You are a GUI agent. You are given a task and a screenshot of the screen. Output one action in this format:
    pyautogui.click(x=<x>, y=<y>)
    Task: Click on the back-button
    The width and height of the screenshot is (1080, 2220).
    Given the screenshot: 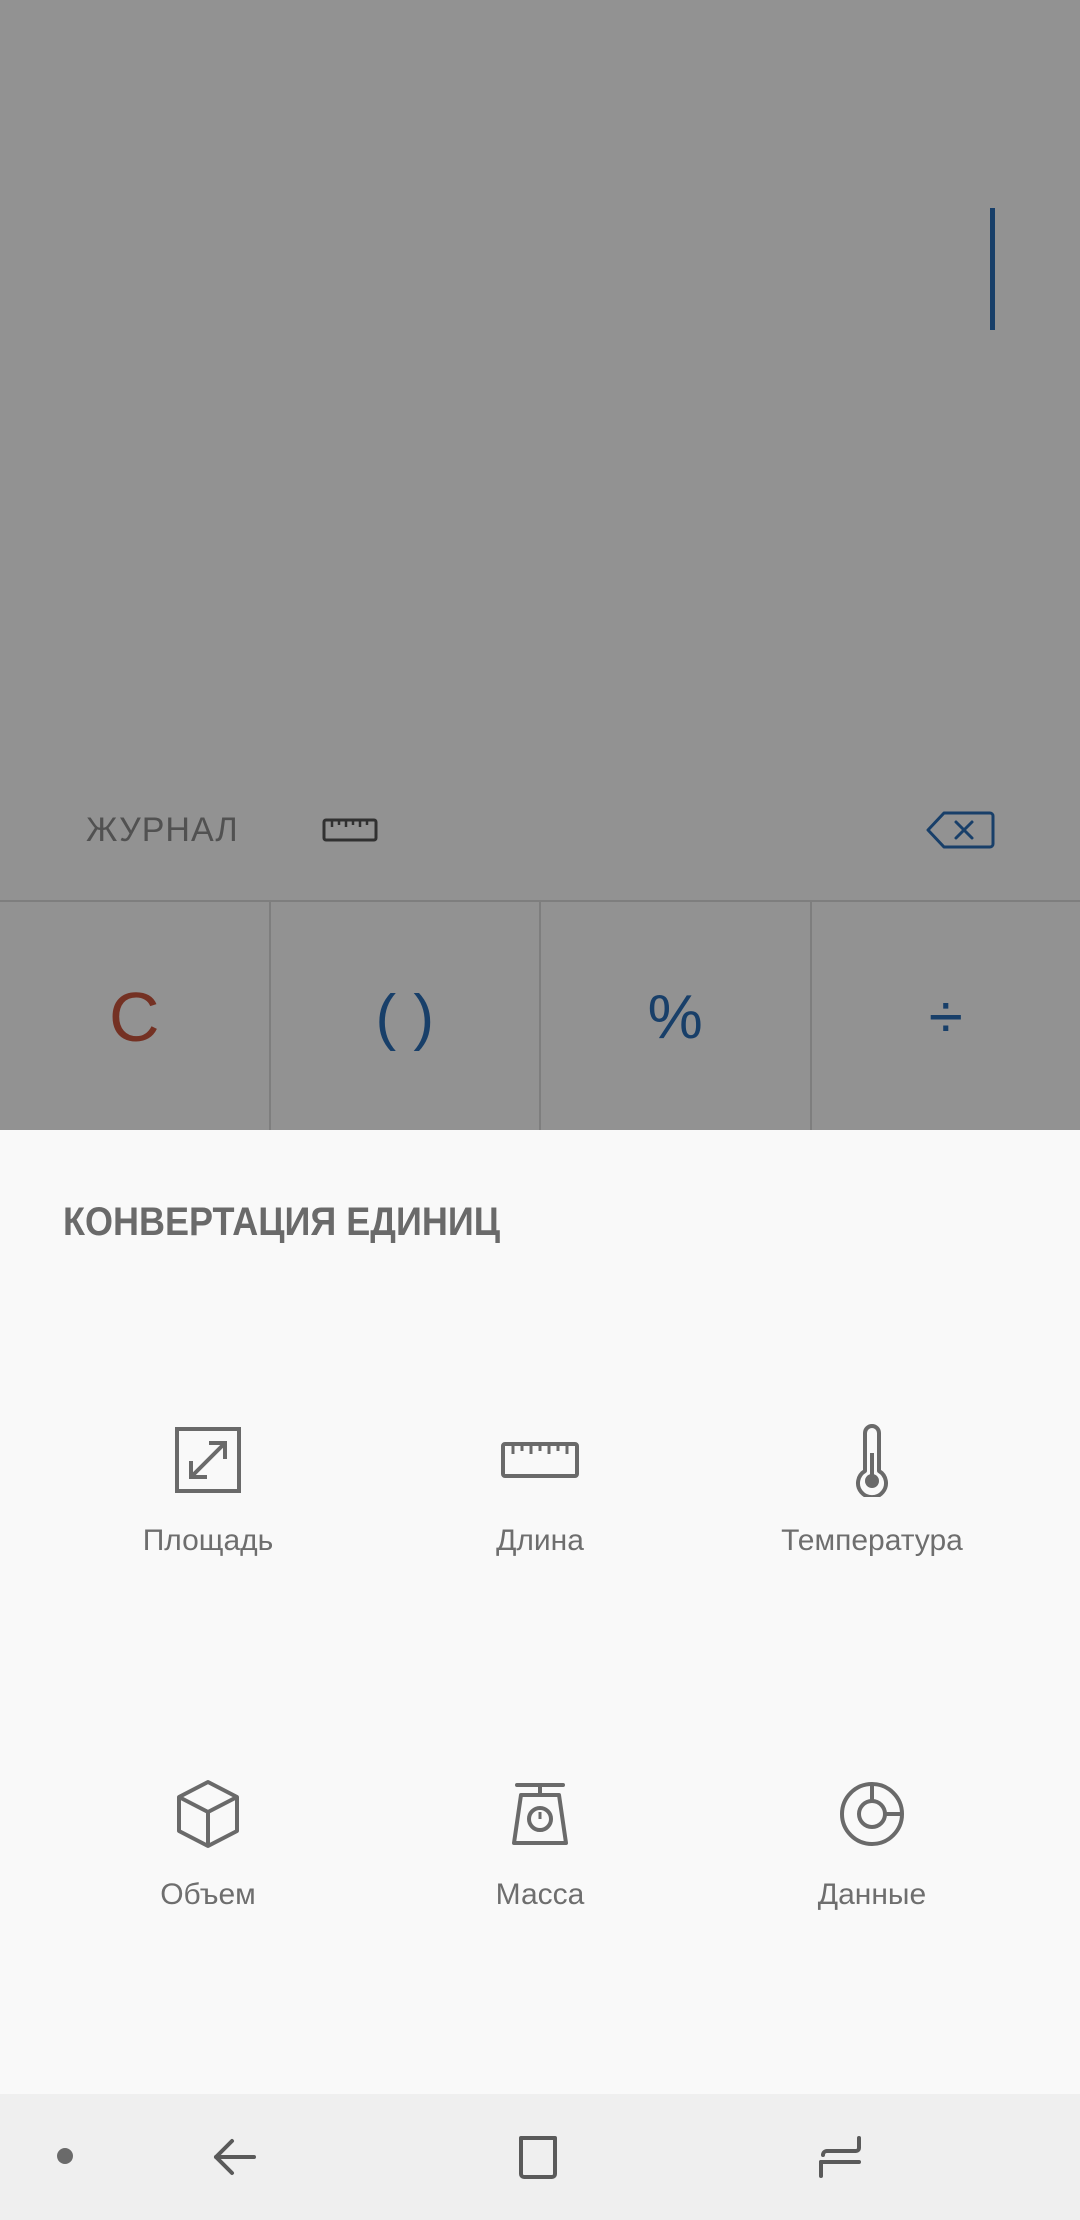 What is the action you would take?
    pyautogui.click(x=235, y=2157)
    